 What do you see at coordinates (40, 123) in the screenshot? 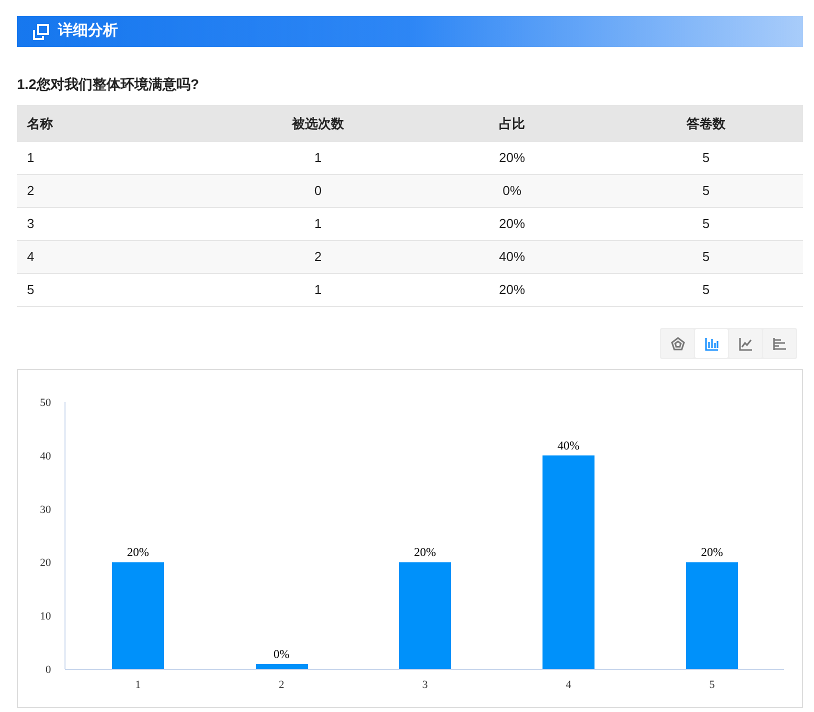
I see `column-header: 名称` at bounding box center [40, 123].